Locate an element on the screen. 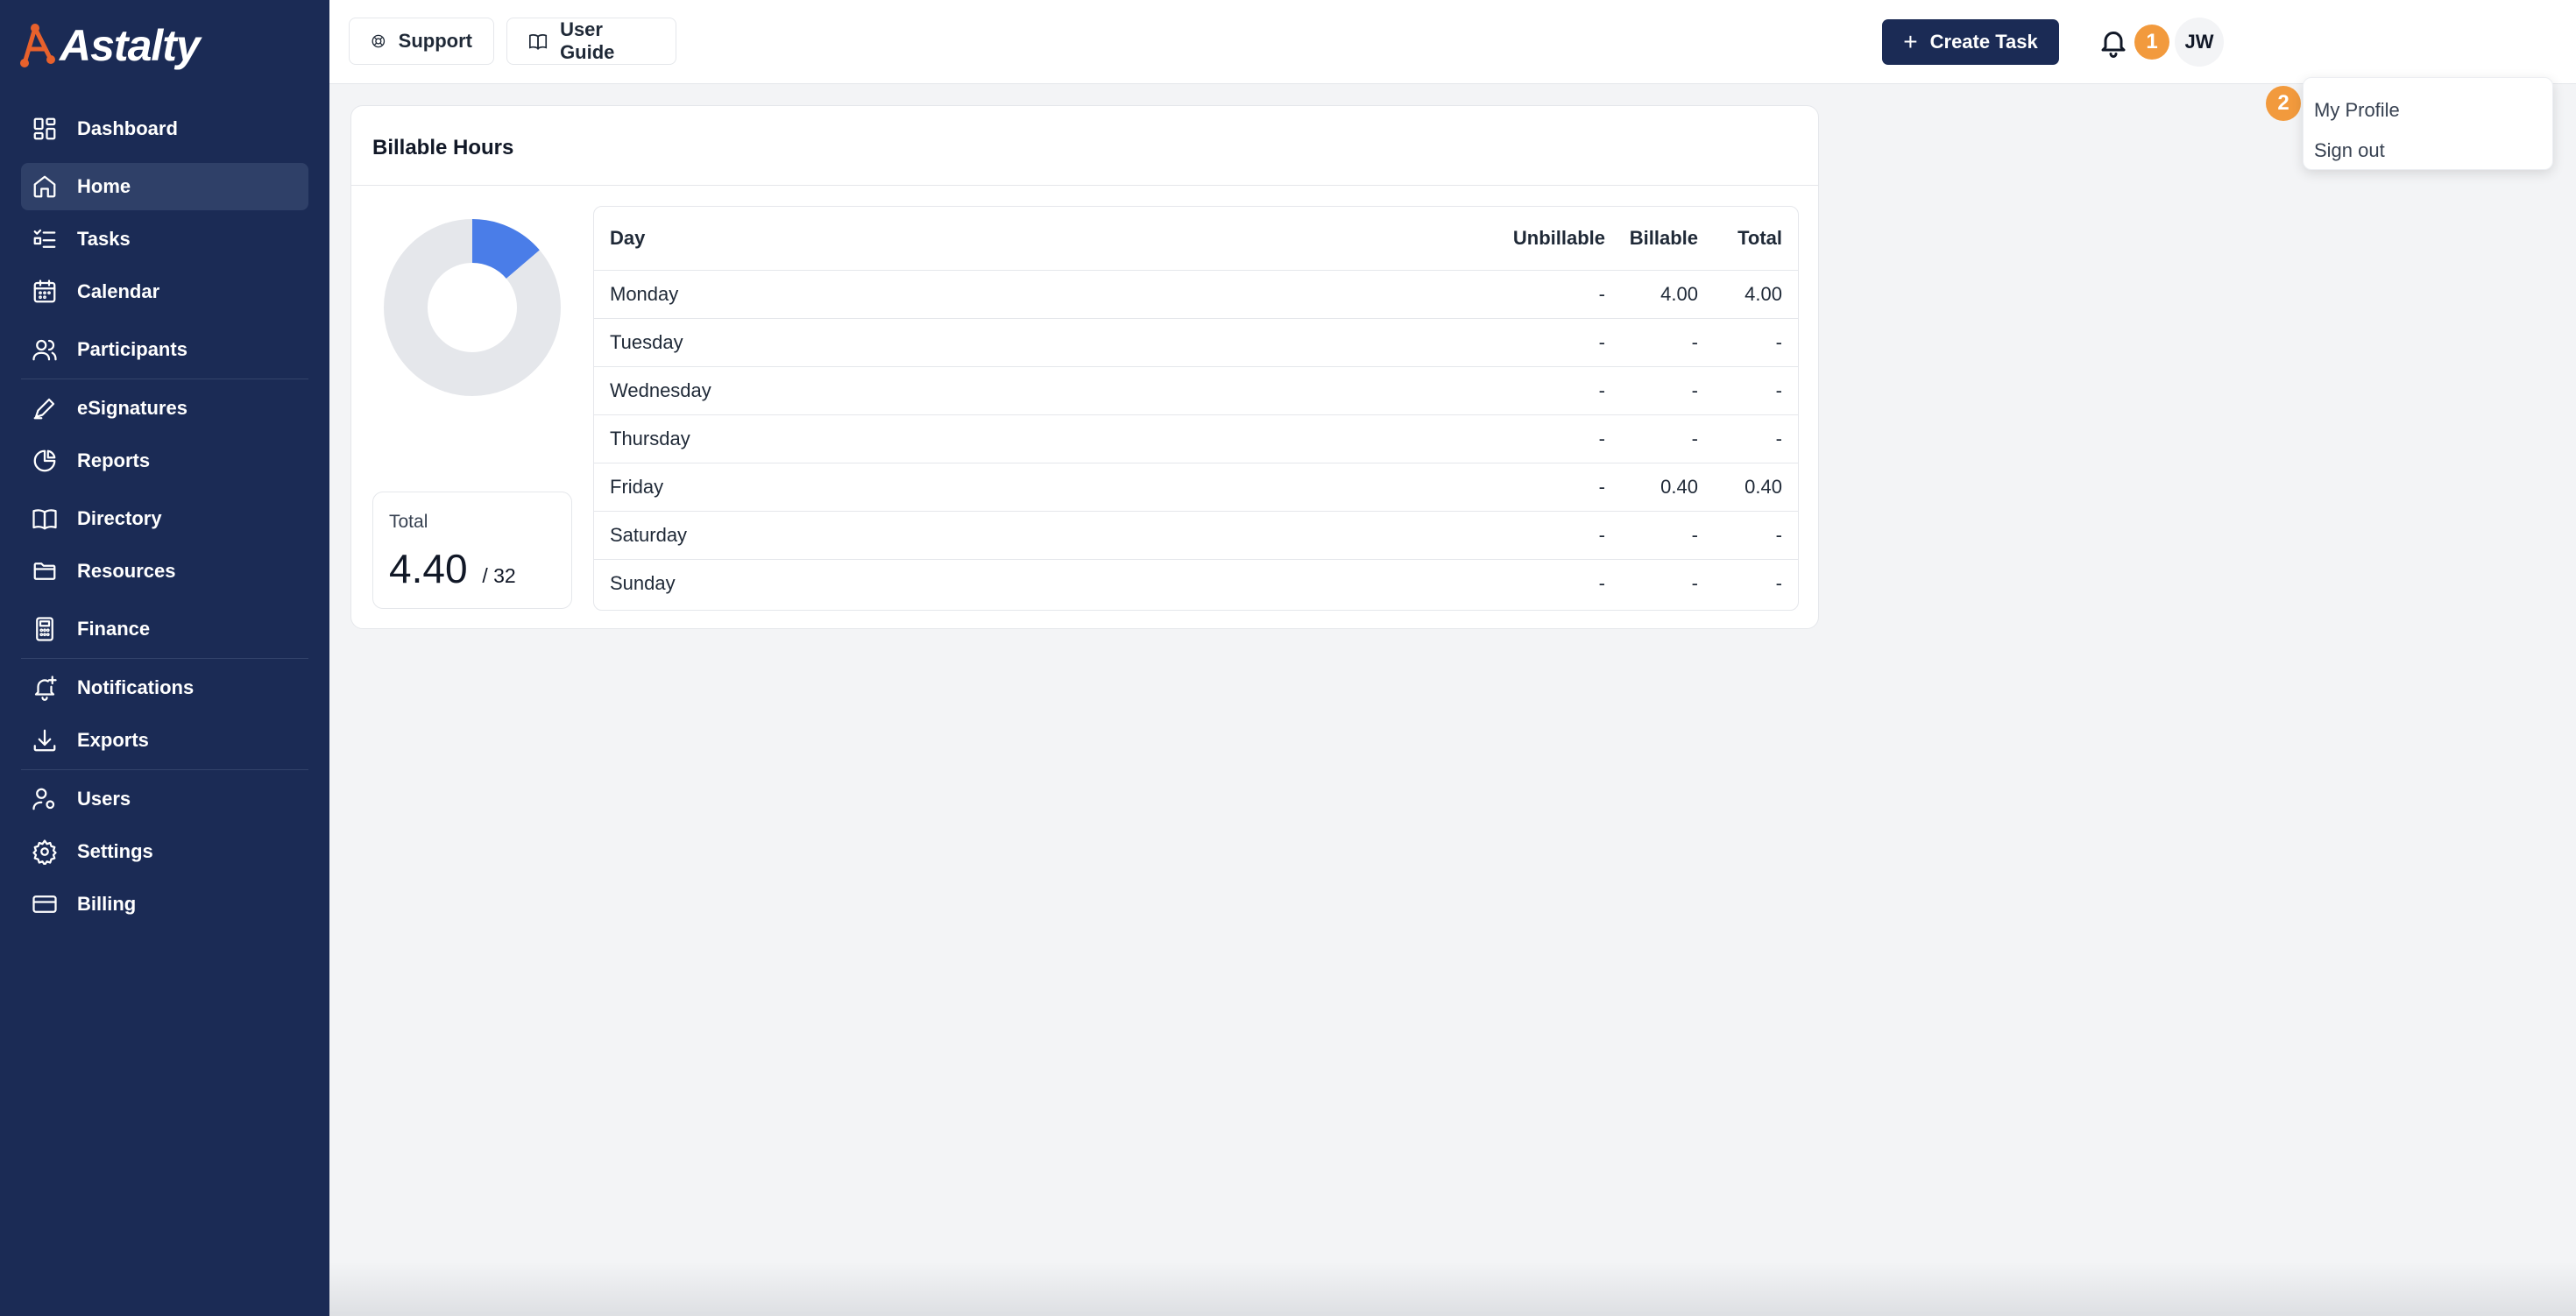 This screenshot has height=1316, width=2576. sidebar-item-users: Users is located at coordinates (164, 799).